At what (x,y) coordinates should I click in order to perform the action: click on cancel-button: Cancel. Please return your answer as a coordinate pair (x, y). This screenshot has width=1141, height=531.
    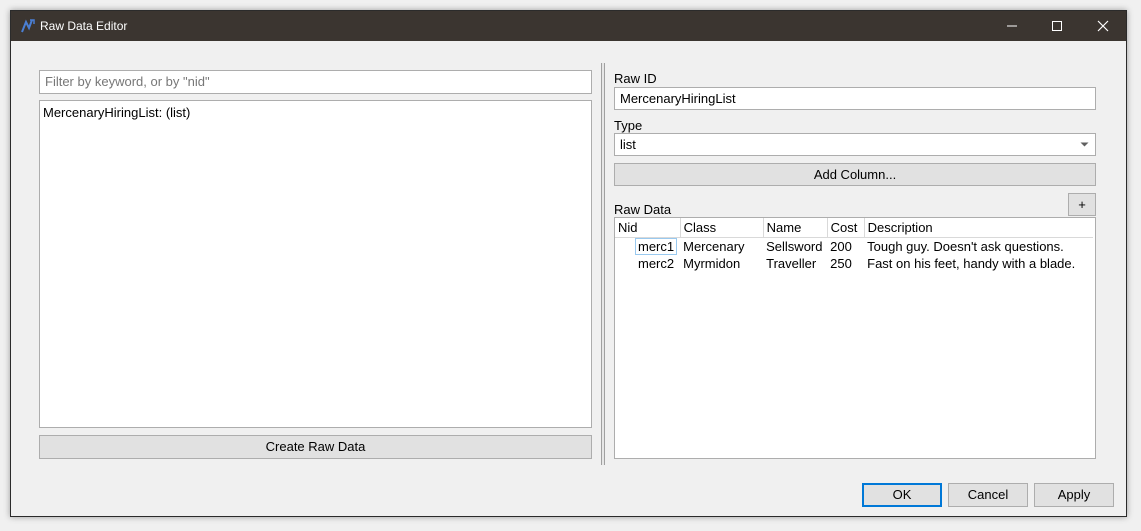
    Looking at the image, I should click on (988, 495).